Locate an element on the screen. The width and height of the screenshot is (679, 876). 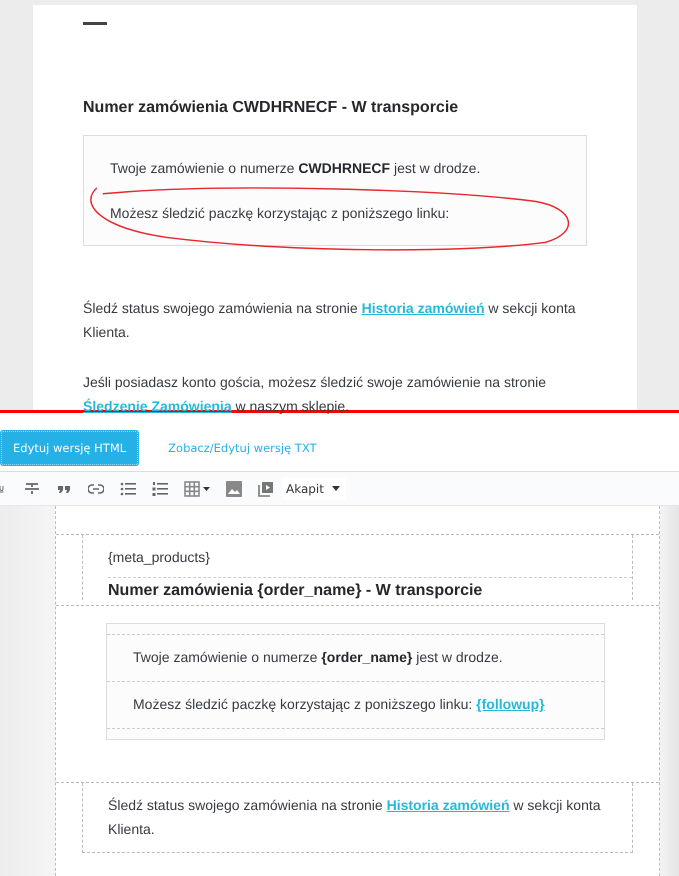
link: Śledzenie Zamówienia is located at coordinates (157, 406).